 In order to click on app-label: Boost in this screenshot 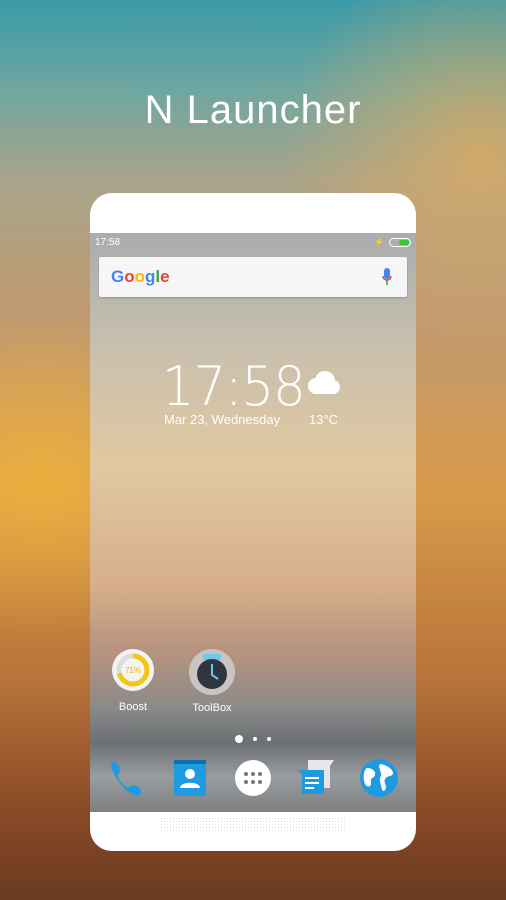, I will do `click(133, 707)`.